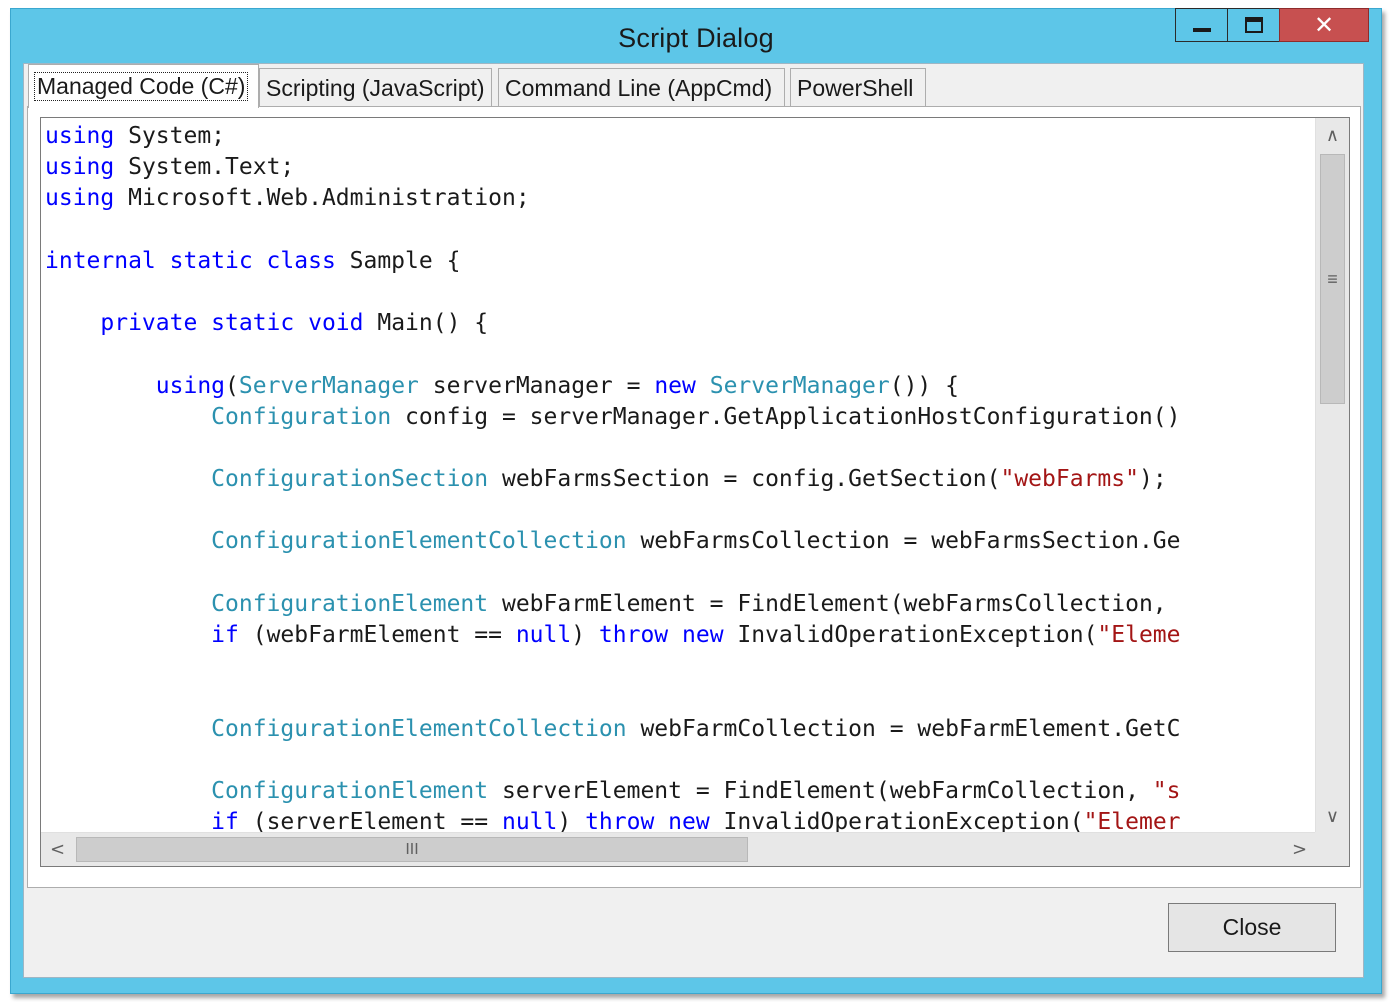  Describe the element at coordinates (1332, 475) in the screenshot. I see `vertical-scrollbar: ∧ ≡ ∨` at that location.